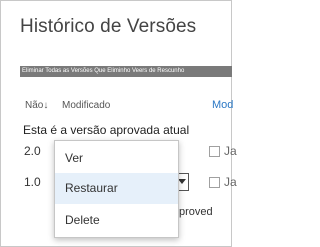 The height and width of the screenshot is (247, 320). What do you see at coordinates (106, 130) in the screenshot?
I see `approved-version-note: Esta é a versão aprovada atual` at bounding box center [106, 130].